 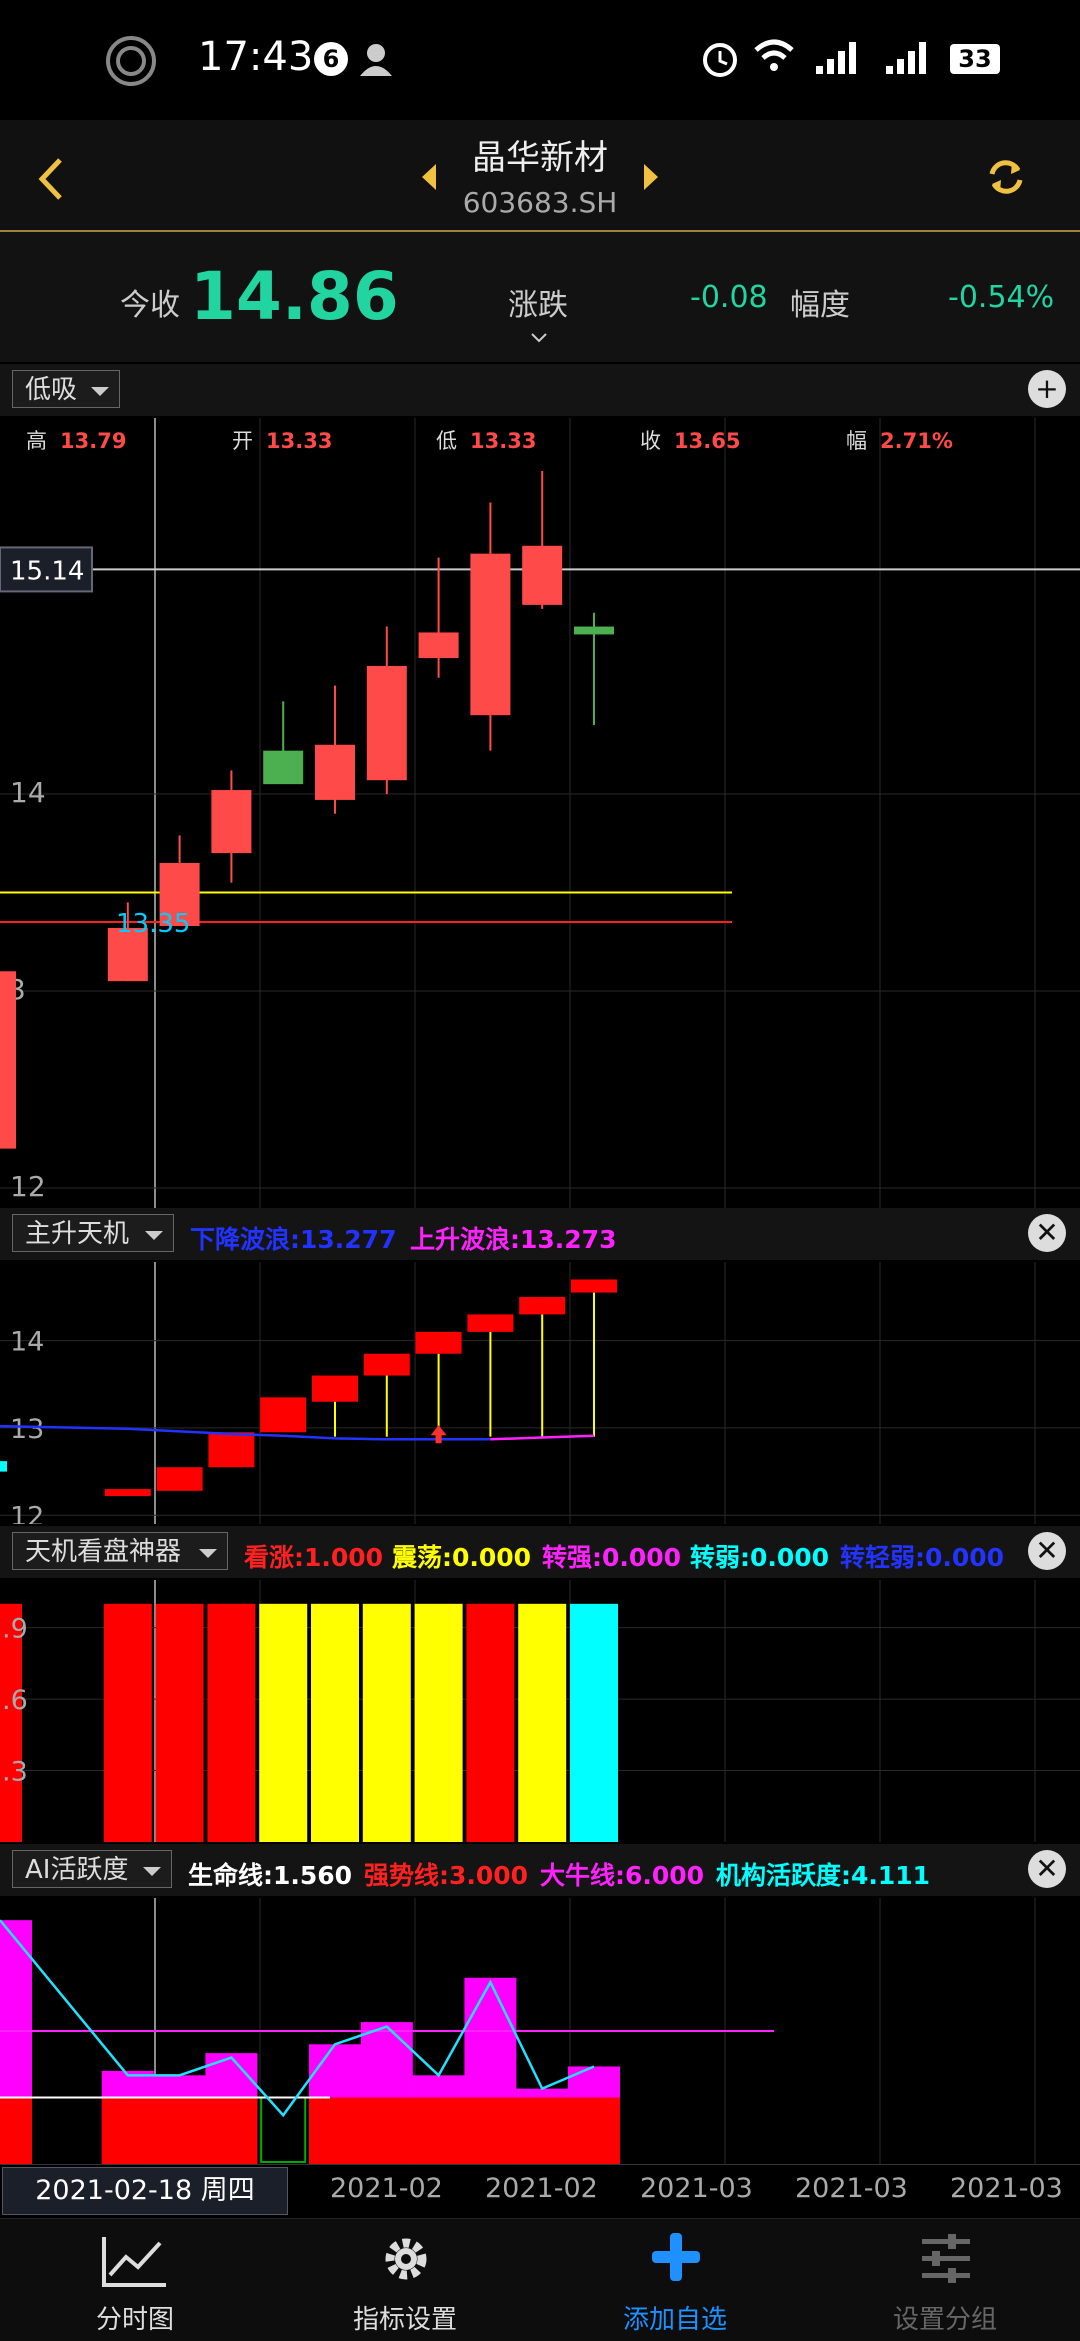 I want to click on y-tick-label: .9, so click(x=15, y=1629).